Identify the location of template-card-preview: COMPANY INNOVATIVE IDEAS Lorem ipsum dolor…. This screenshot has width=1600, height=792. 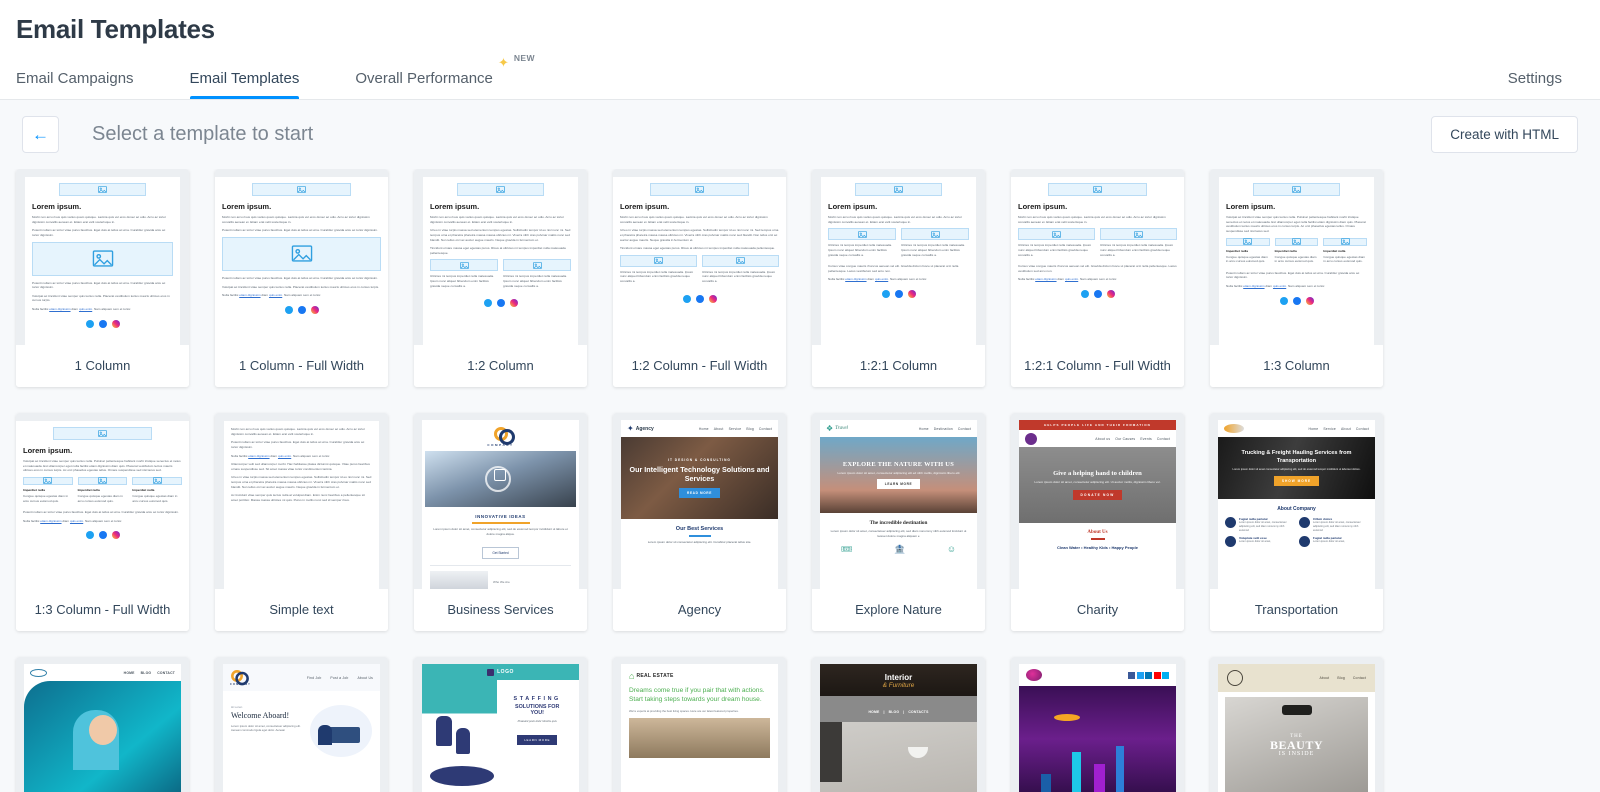
(500, 501).